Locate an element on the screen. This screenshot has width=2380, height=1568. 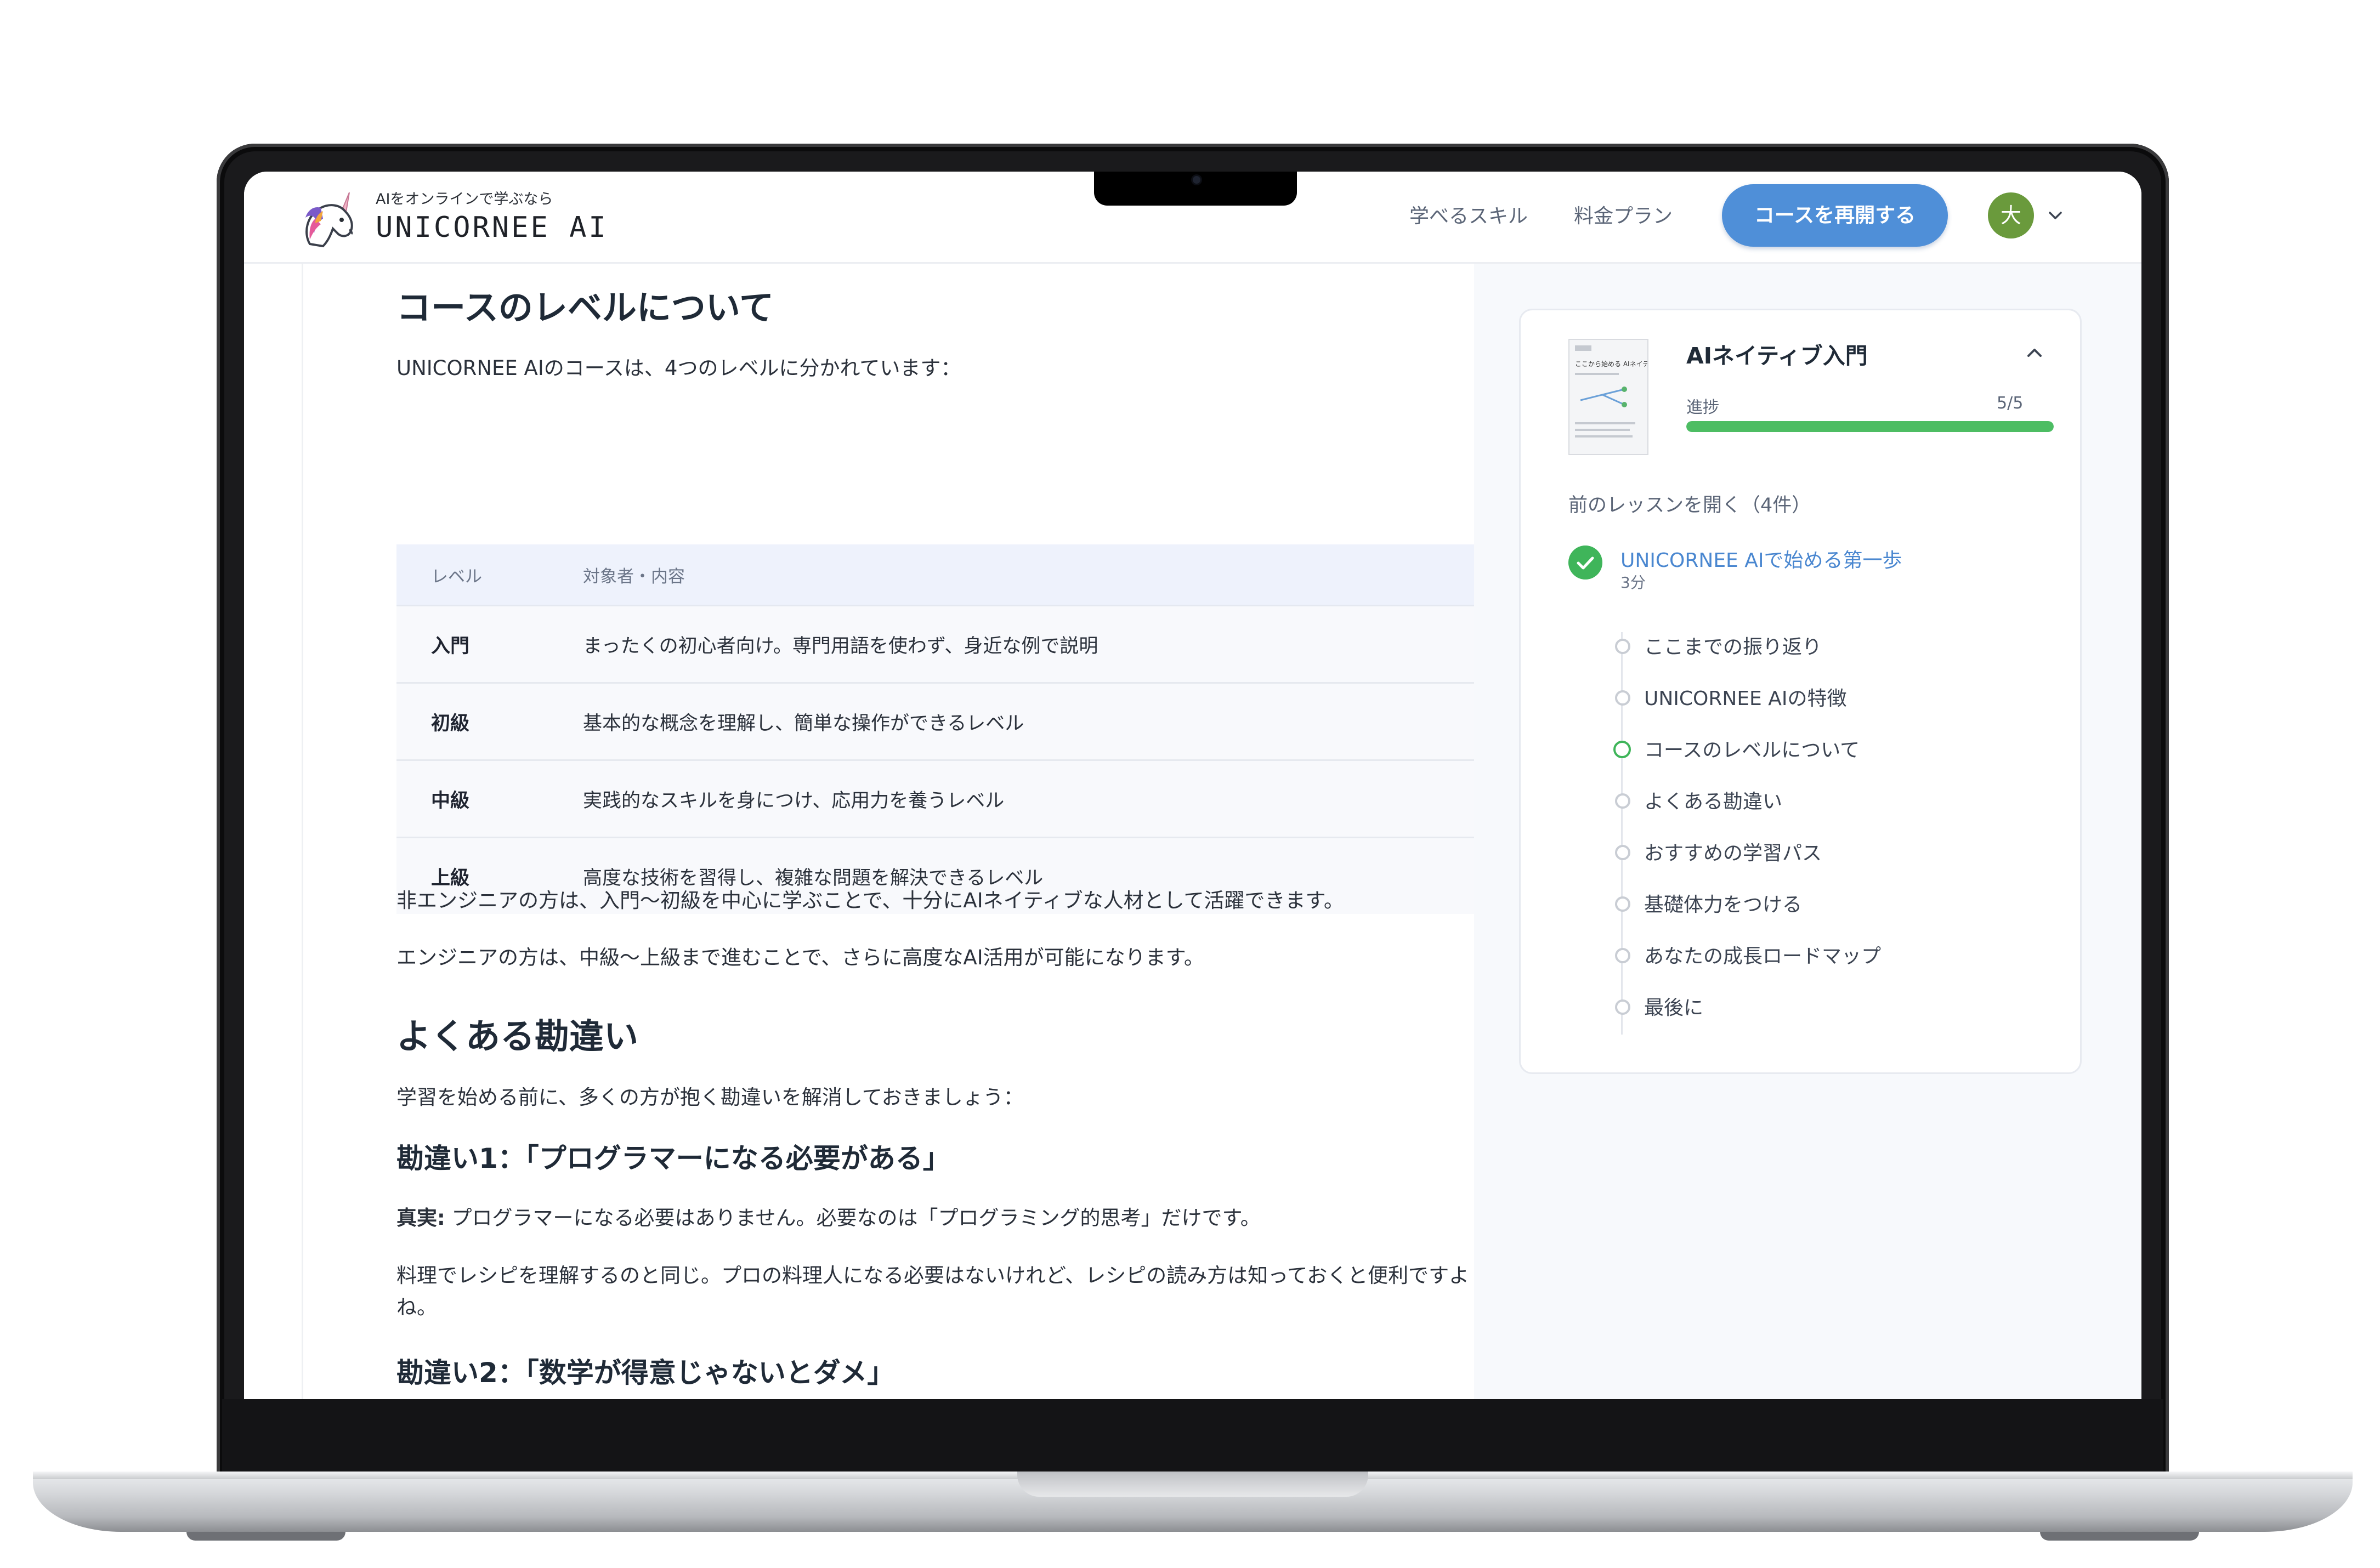
table-row: 入門 まったくの初心者向け。専門用語を使わず、身近な例で説明 is located at coordinates (946, 645).